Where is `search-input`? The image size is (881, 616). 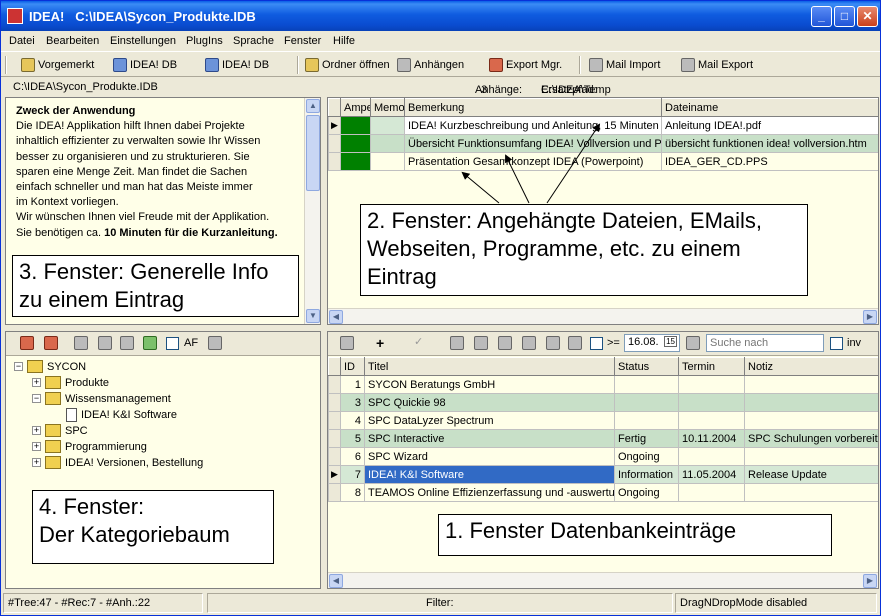
search-input is located at coordinates (765, 343).